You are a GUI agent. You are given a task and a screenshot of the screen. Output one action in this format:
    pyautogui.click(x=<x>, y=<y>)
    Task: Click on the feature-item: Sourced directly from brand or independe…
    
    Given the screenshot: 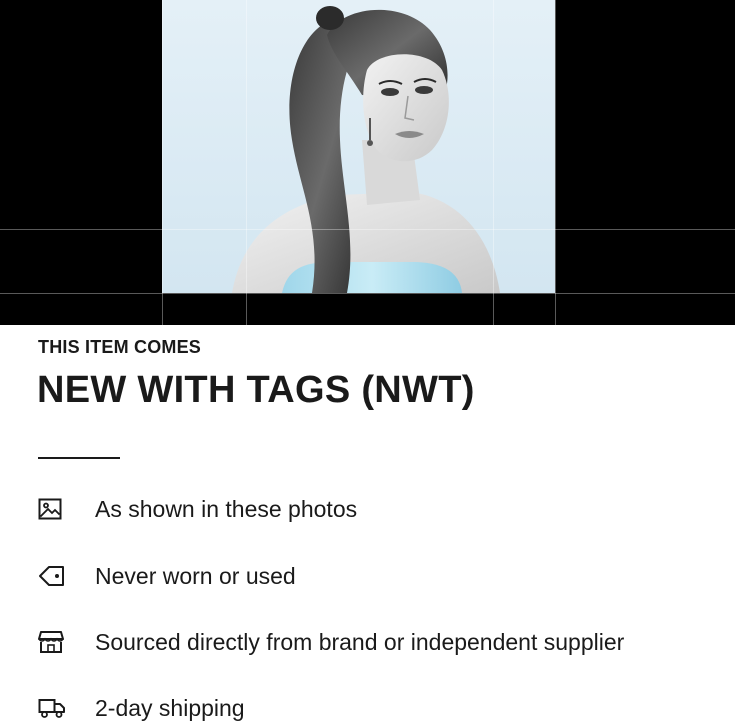 What is the action you would take?
    pyautogui.click(x=386, y=642)
    